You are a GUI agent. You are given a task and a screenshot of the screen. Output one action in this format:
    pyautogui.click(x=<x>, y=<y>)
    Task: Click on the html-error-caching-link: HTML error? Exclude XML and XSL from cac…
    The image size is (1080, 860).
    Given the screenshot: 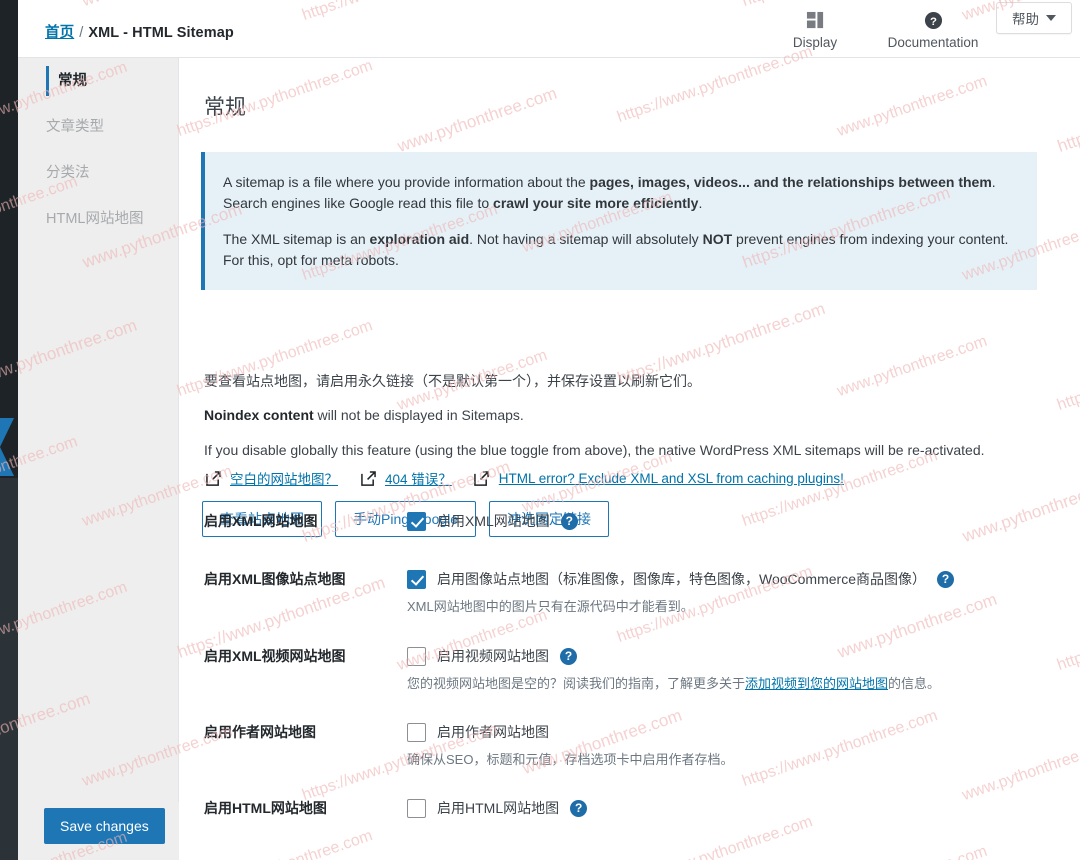 What is the action you would take?
    pyautogui.click(x=671, y=478)
    